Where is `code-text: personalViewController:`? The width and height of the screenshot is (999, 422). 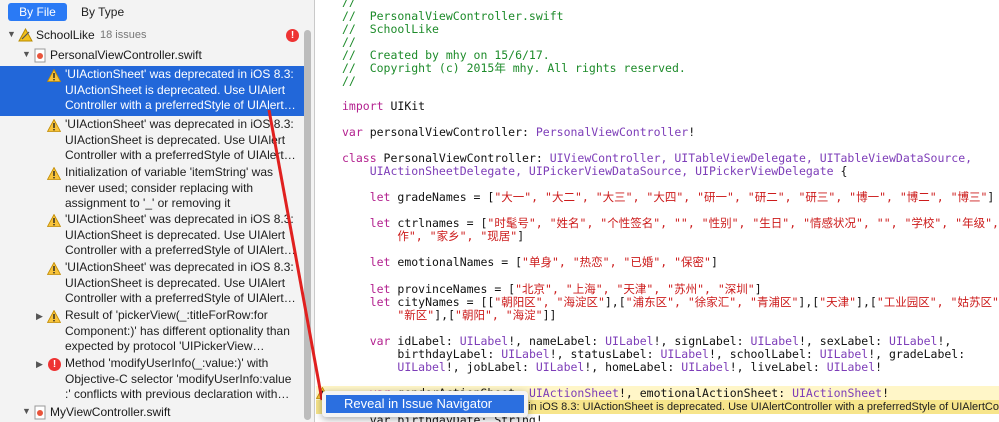
code-text: personalViewController: is located at coordinates (449, 132).